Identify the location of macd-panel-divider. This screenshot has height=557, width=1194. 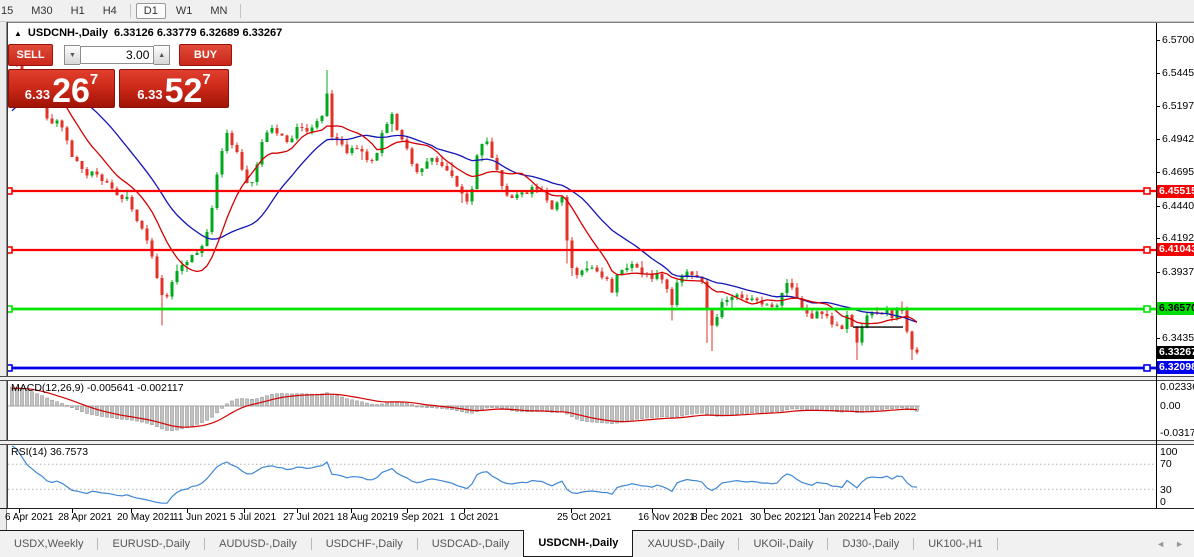
(597, 378).